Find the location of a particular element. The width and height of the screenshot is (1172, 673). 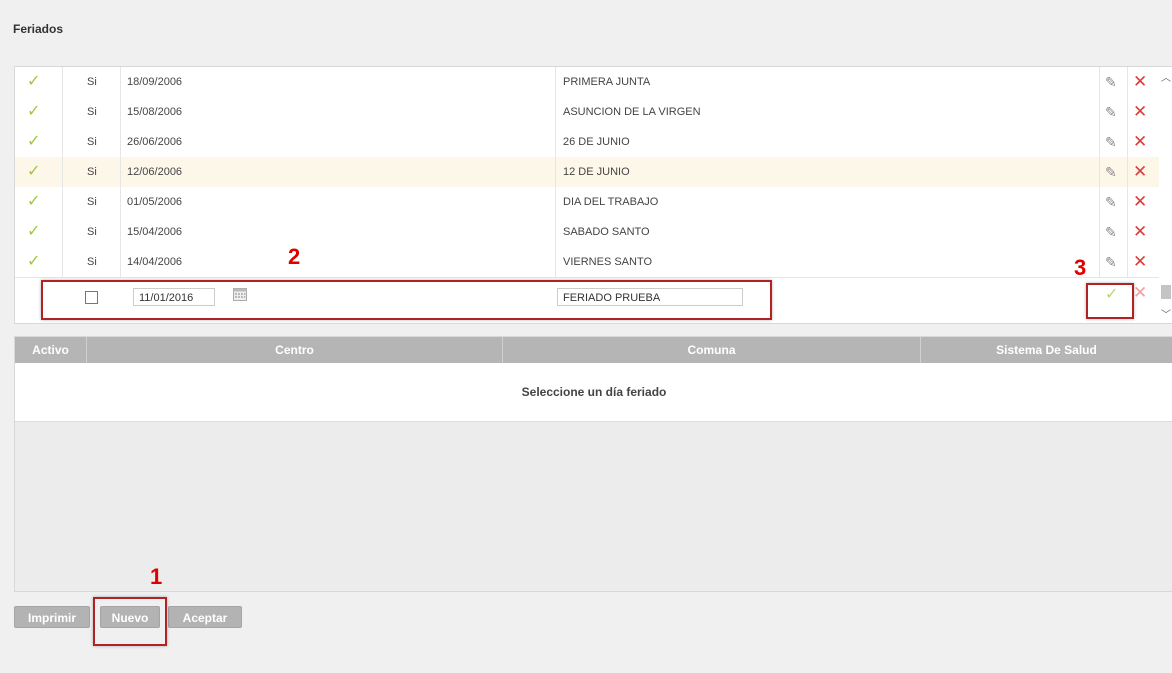

column-header-activo: Activo is located at coordinates (51, 350).